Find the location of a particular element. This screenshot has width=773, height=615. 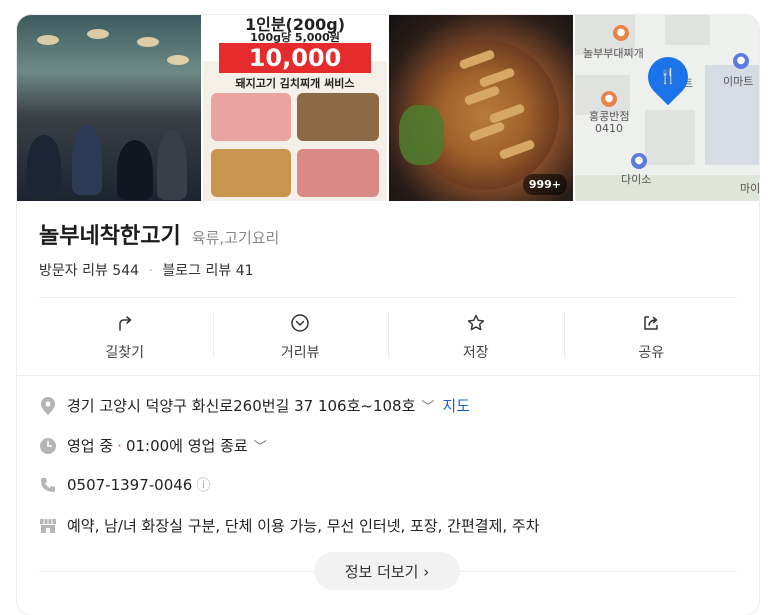

clock-icon is located at coordinates (48, 446).